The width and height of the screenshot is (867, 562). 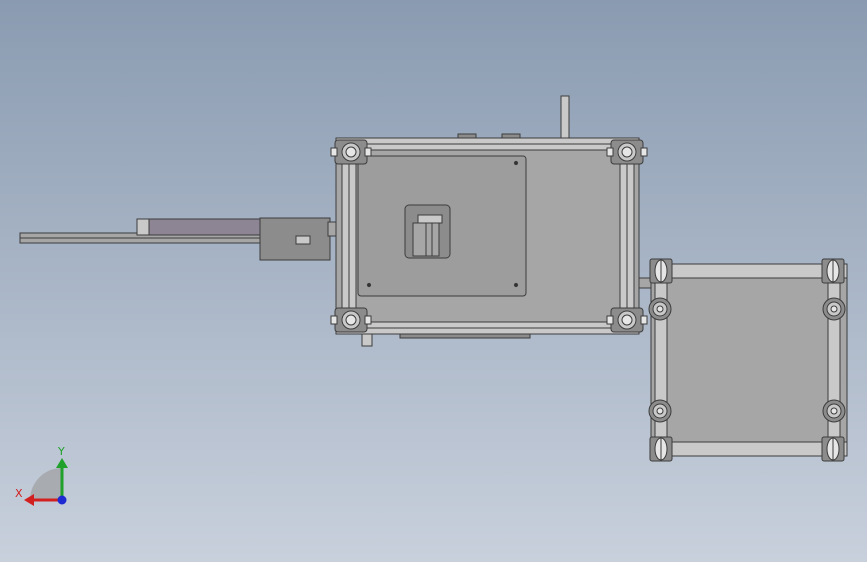 What do you see at coordinates (749, 271) in the screenshot?
I see `cart-rail-top` at bounding box center [749, 271].